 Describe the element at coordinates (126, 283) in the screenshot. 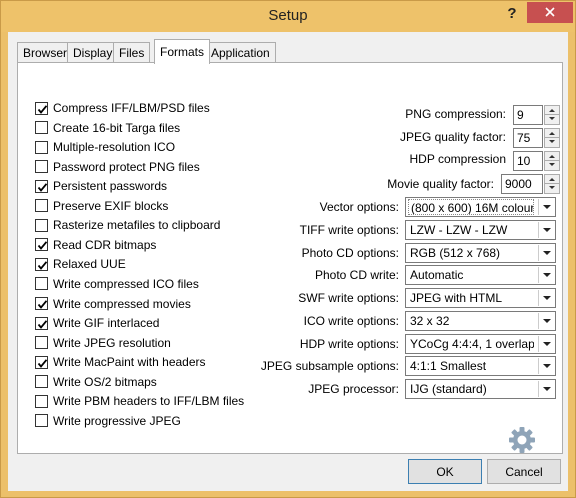

I see `checkbox-label: Write compressed ICO files` at that location.